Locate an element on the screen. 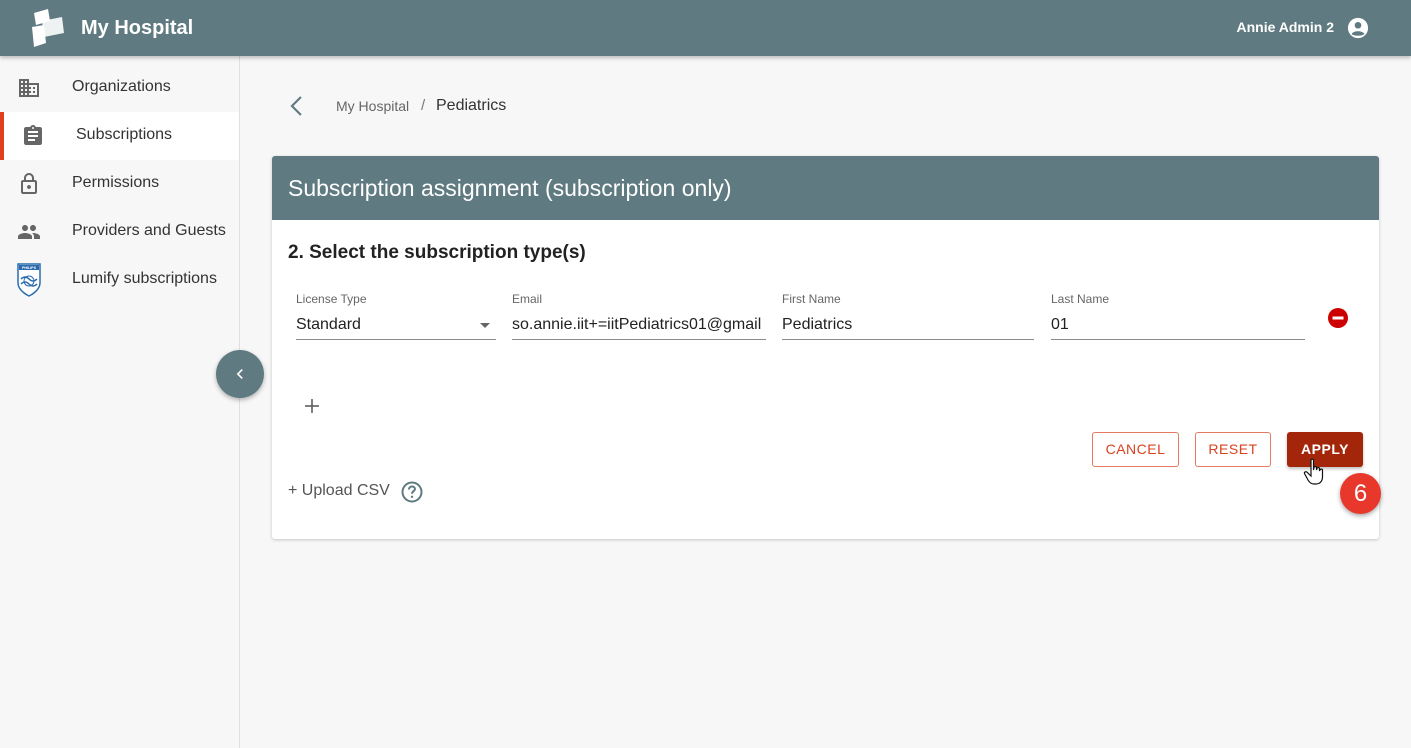 The width and height of the screenshot is (1411, 748). app-logo-icon is located at coordinates (48, 28).